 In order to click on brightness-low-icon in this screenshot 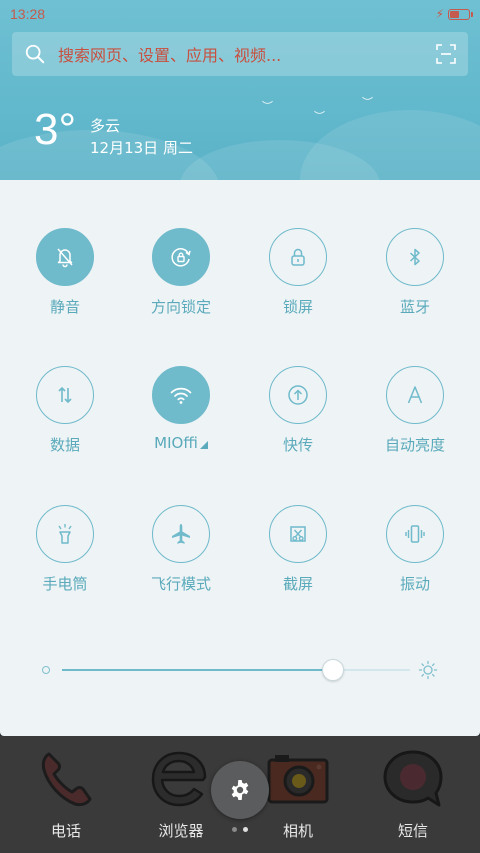, I will do `click(46, 670)`.